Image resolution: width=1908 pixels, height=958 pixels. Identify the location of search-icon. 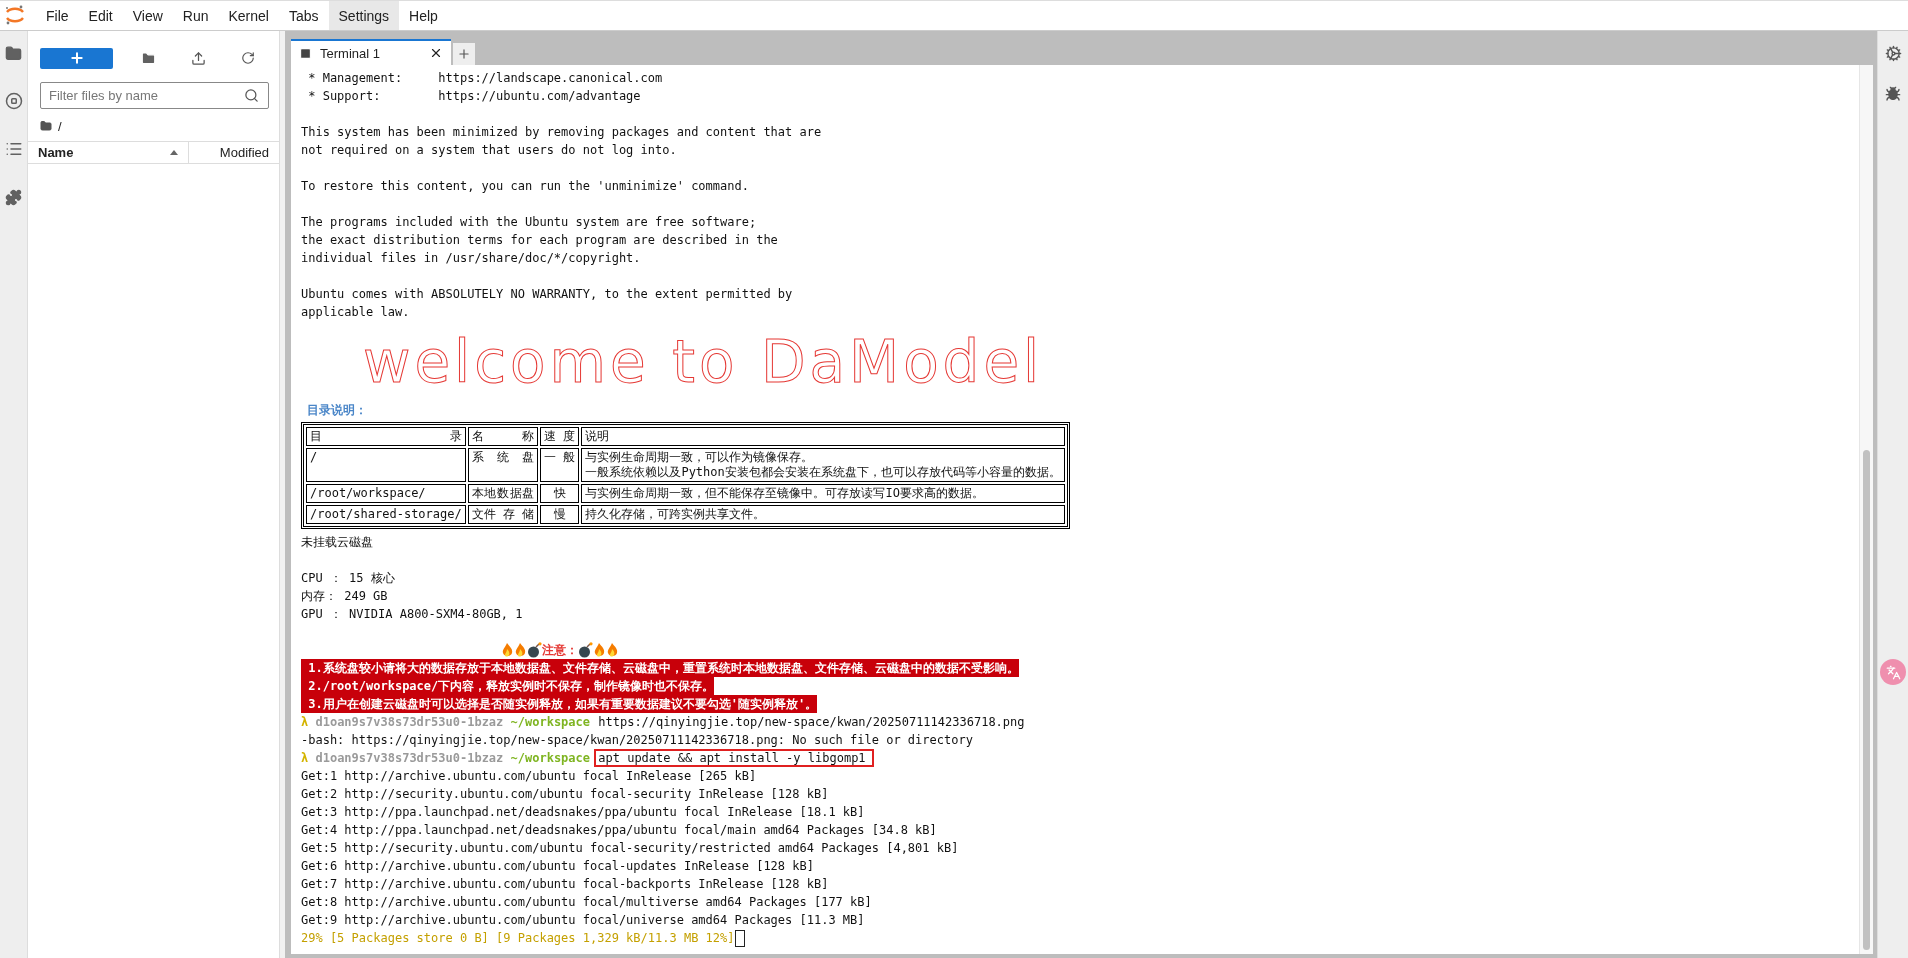
(251, 95).